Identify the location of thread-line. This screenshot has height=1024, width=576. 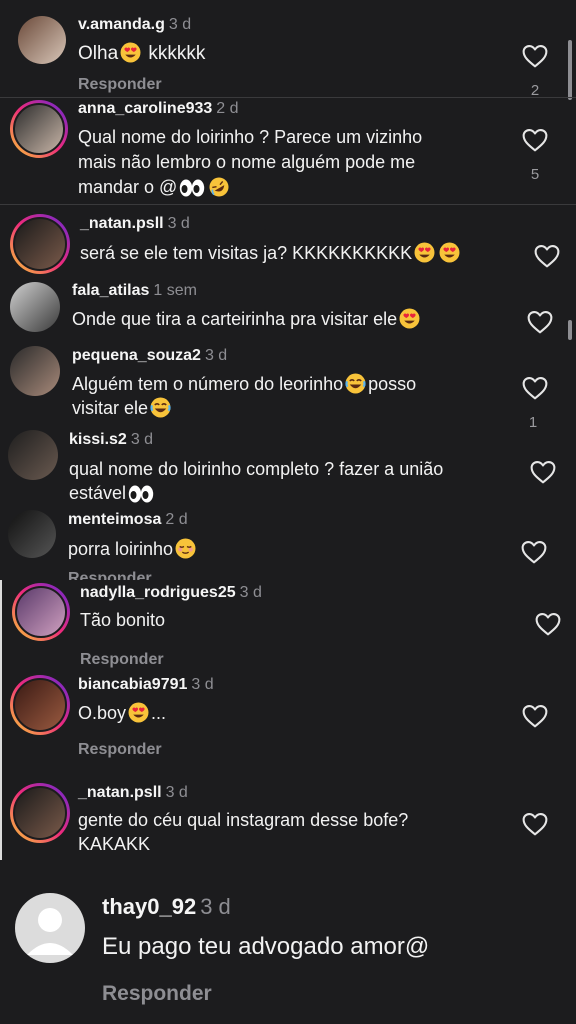
(1, 720).